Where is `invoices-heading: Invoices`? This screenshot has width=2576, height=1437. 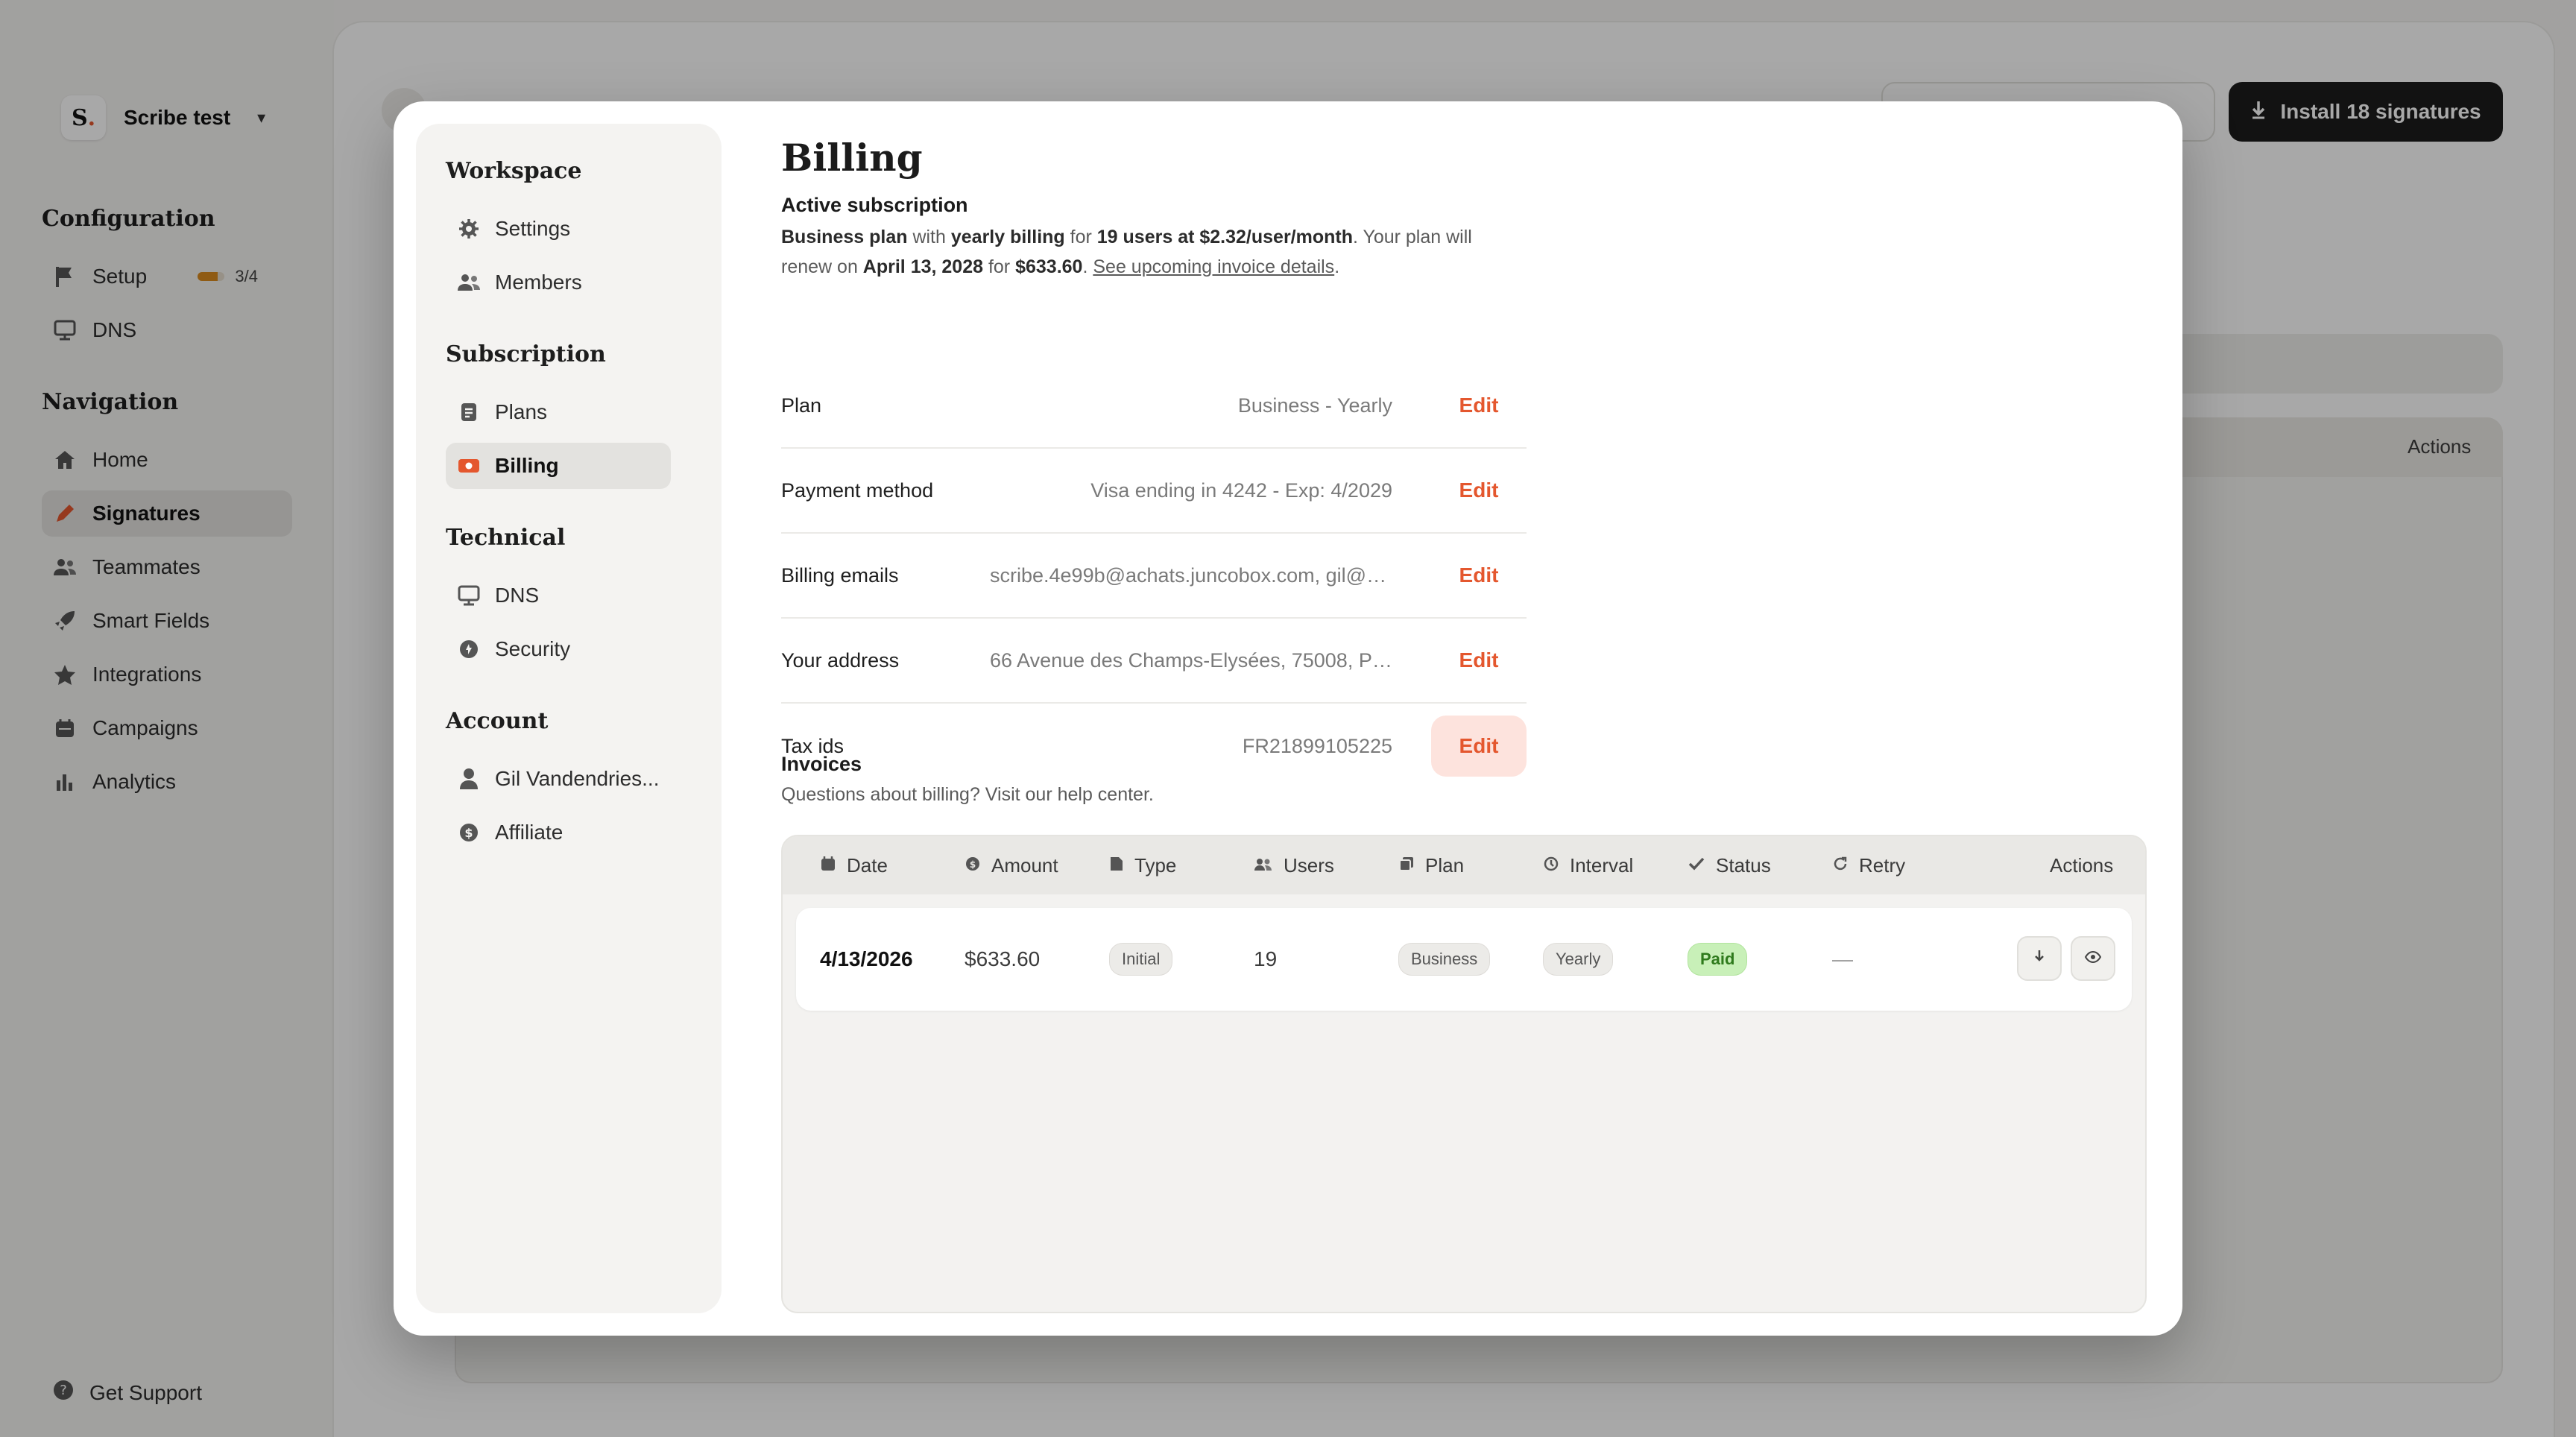
invoices-heading: Invoices is located at coordinates (821, 764).